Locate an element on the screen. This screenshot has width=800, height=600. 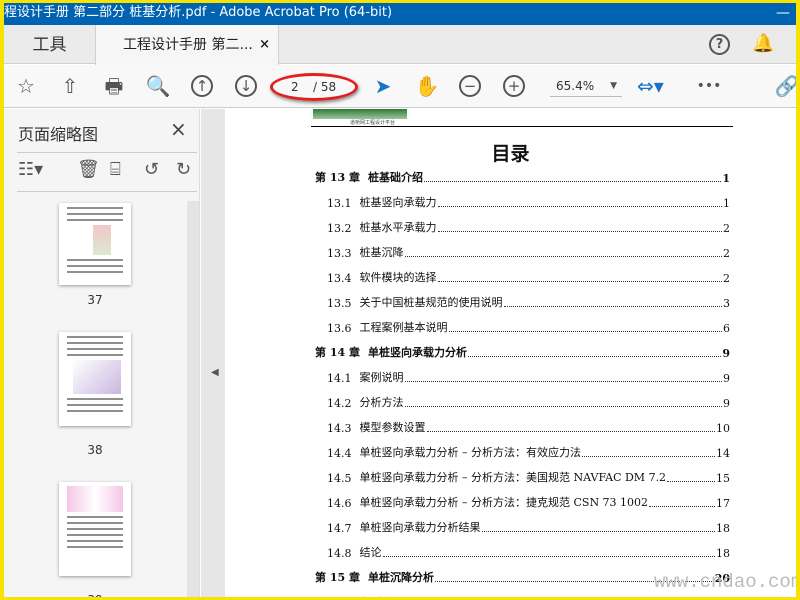
toc-page: 18 is located at coordinates (723, 528).